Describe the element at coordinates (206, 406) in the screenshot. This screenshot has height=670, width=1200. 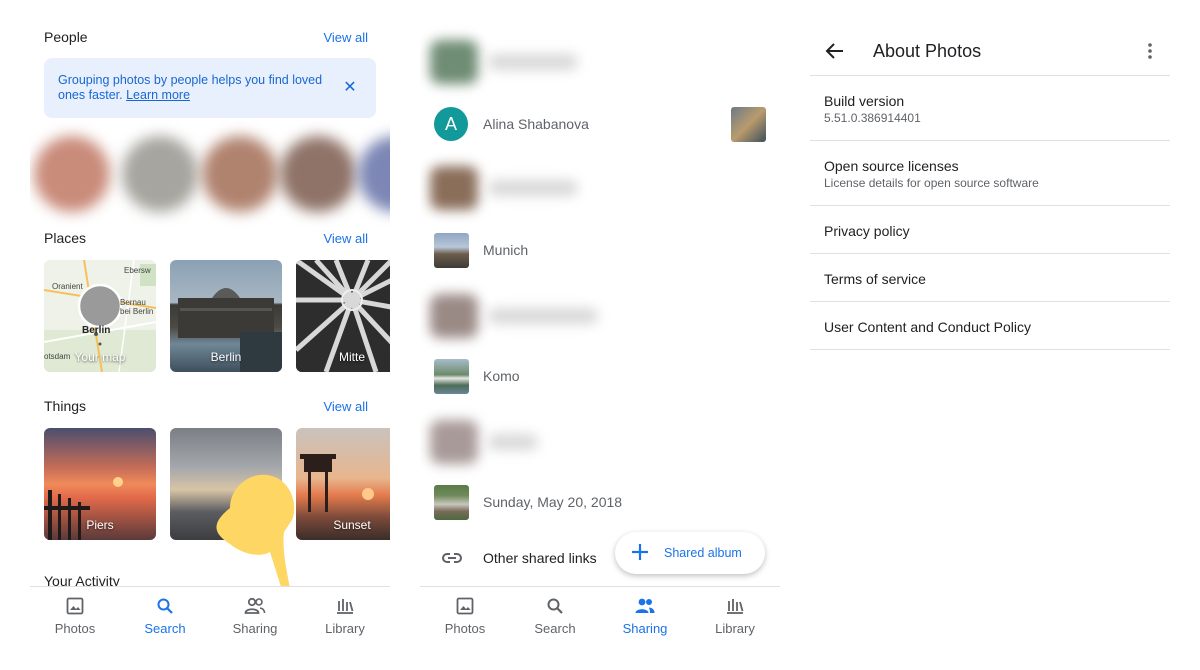
I see `things-header: Things View all` at that location.